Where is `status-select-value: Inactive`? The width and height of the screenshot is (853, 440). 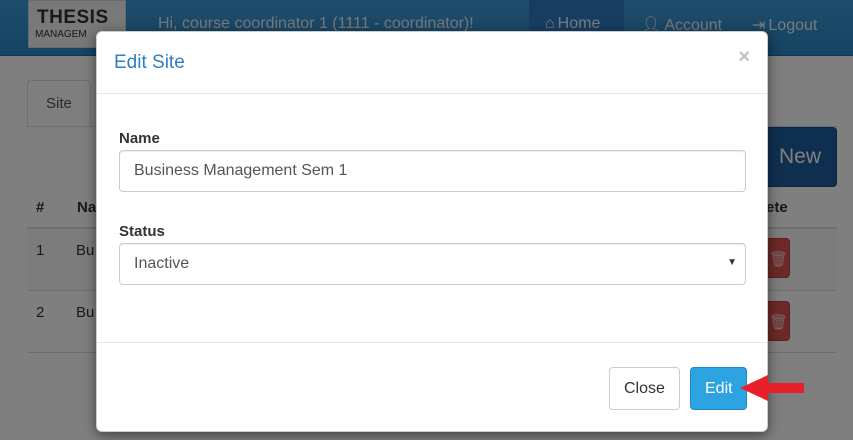
status-select-value: Inactive is located at coordinates (162, 263).